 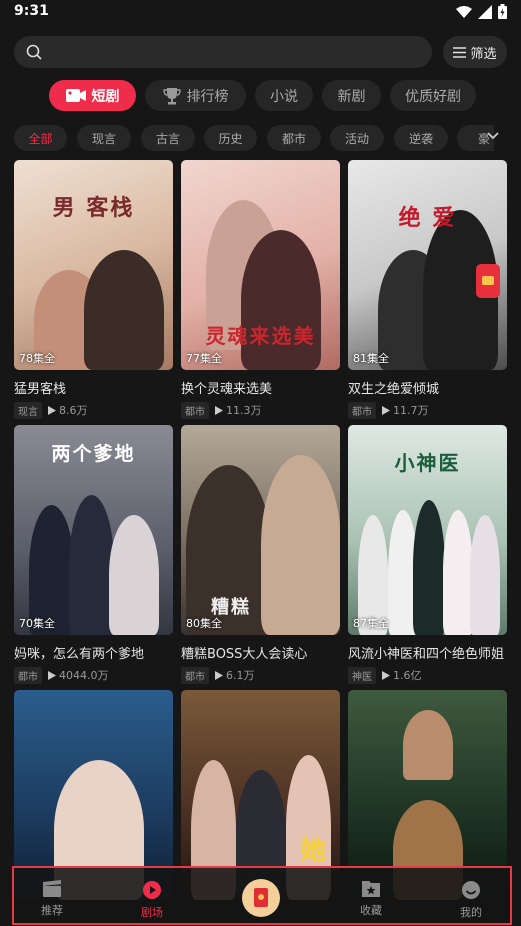 I want to click on poster: 男 客栈 78集全, so click(x=93, y=265).